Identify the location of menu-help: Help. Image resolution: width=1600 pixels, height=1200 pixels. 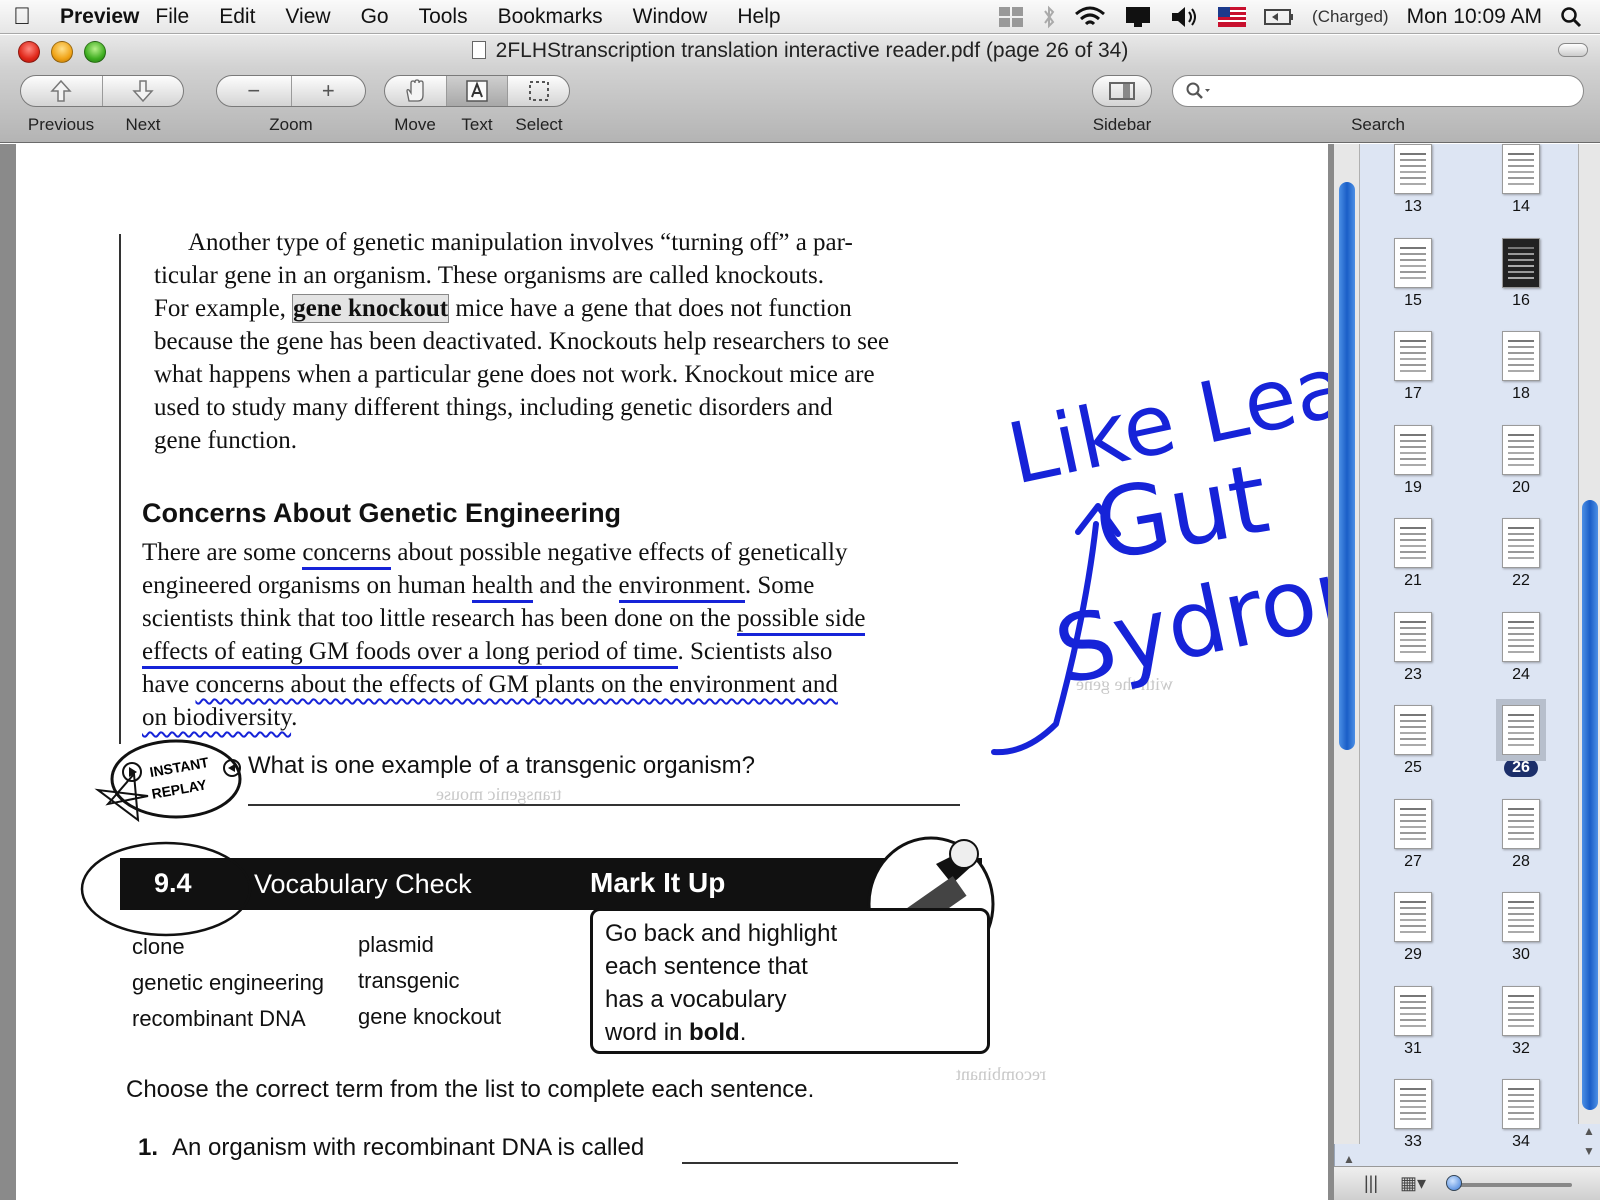
(758, 17).